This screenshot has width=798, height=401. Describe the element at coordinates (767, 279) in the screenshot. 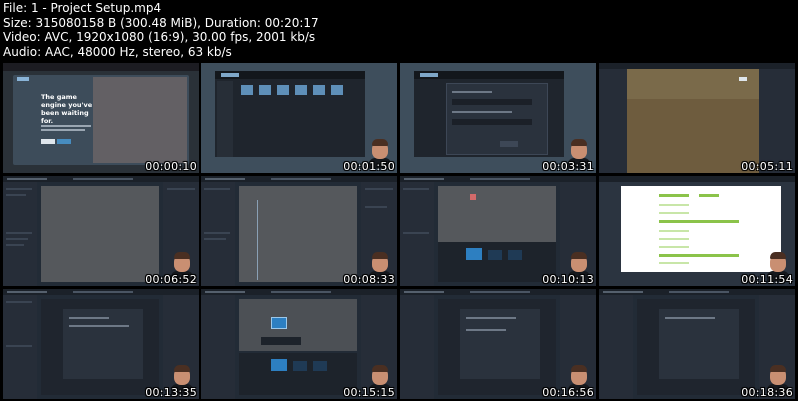

I see `timestamp: 00:11:54` at that location.